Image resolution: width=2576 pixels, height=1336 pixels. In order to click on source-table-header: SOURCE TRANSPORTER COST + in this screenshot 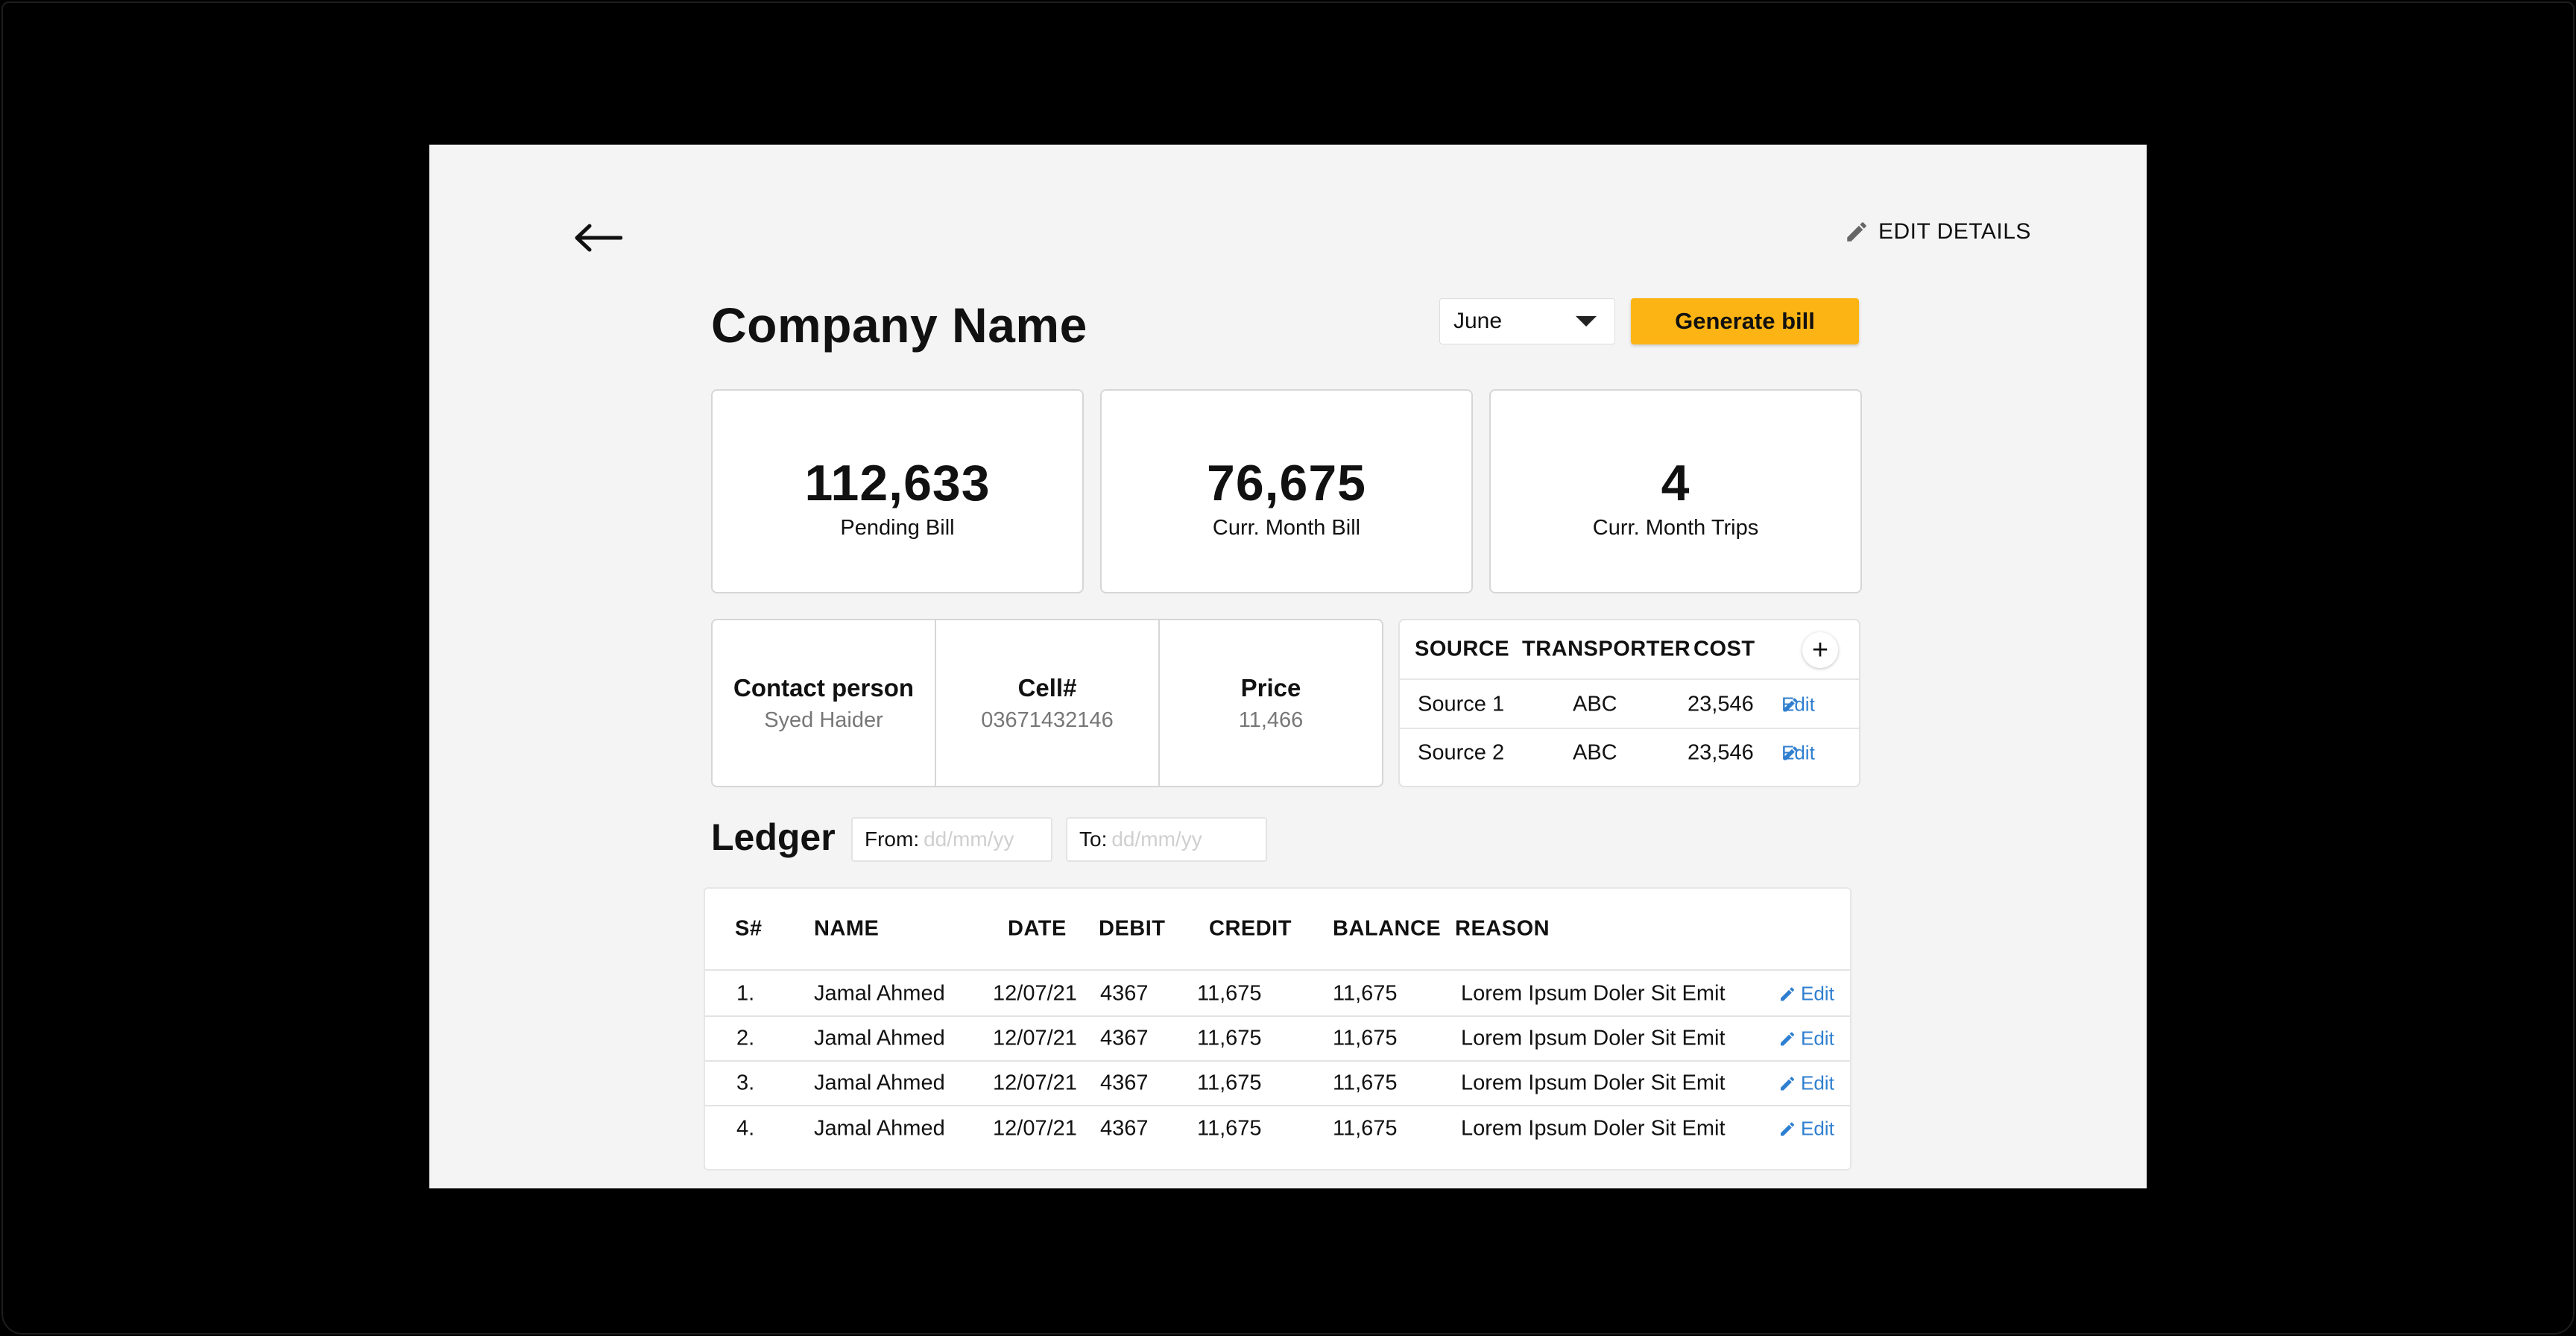, I will do `click(1630, 650)`.